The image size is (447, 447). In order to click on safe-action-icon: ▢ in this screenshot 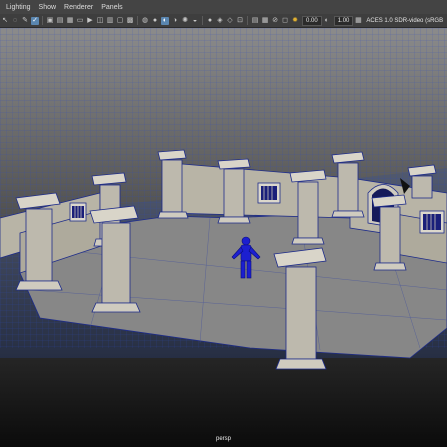, I will do `click(120, 21)`.